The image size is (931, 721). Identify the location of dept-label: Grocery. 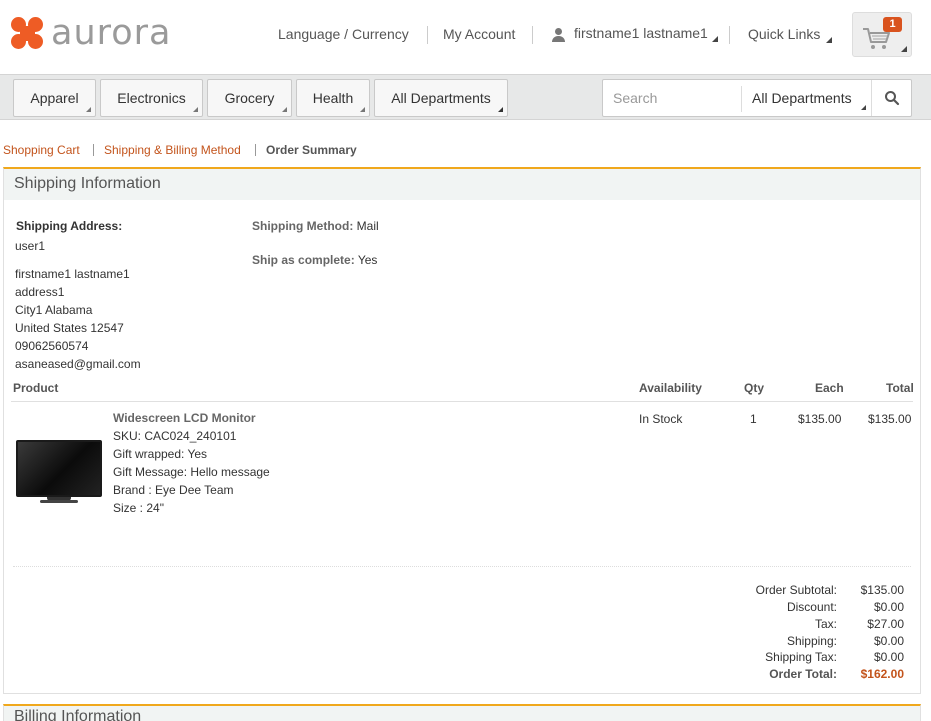
(249, 98).